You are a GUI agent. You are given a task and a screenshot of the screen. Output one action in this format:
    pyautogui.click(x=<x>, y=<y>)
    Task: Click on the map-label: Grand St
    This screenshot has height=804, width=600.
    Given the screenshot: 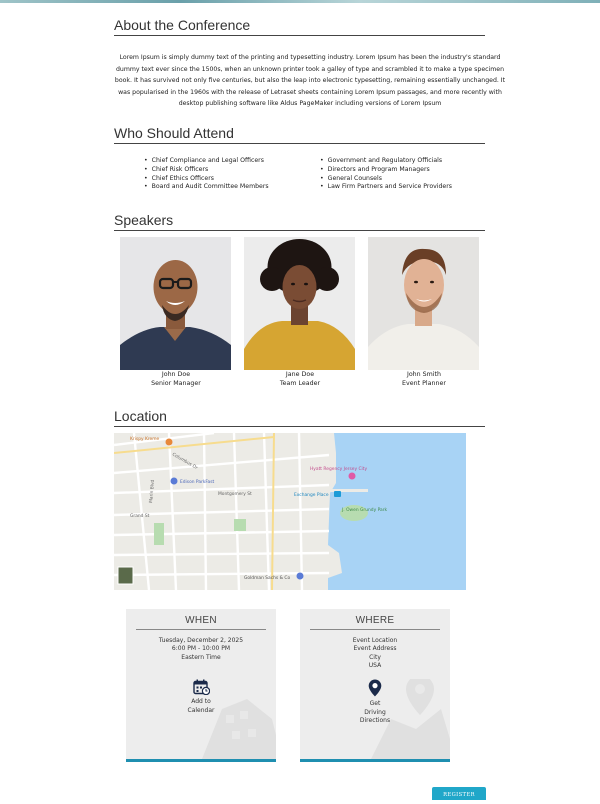 What is the action you would take?
    pyautogui.click(x=140, y=516)
    